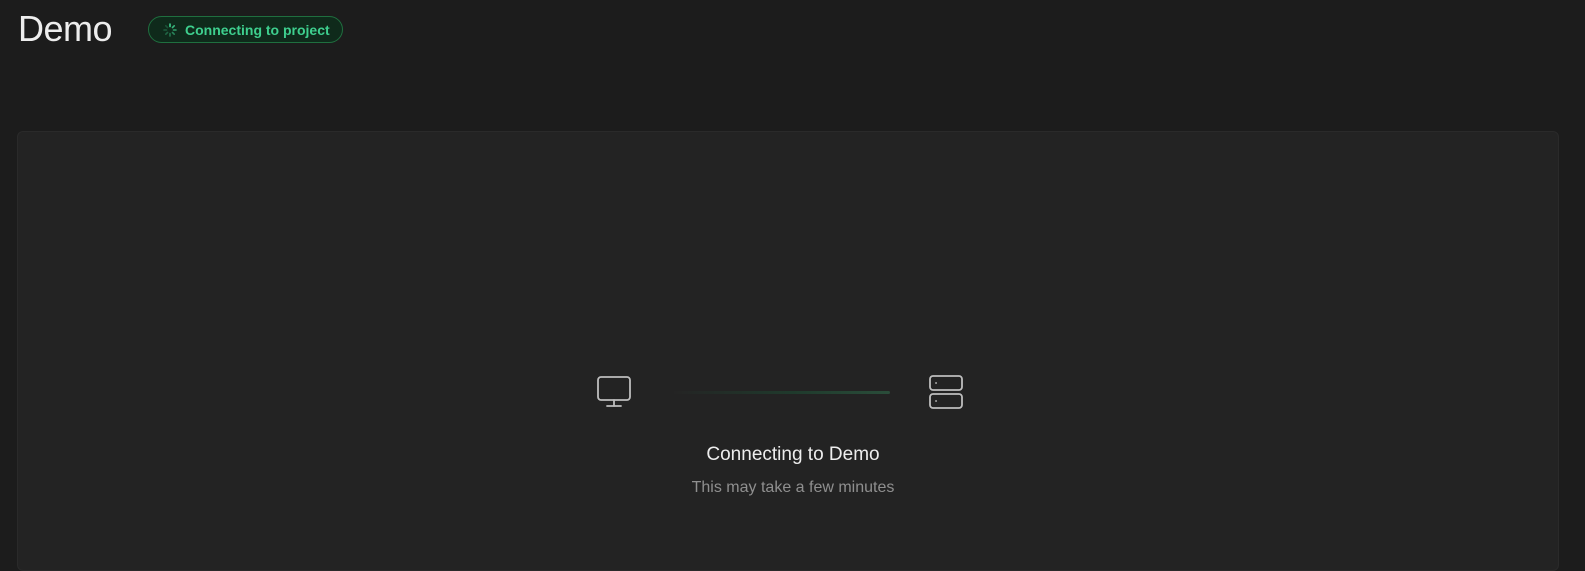 The image size is (1585, 571). I want to click on status-badge: Connecting to project, so click(245, 29).